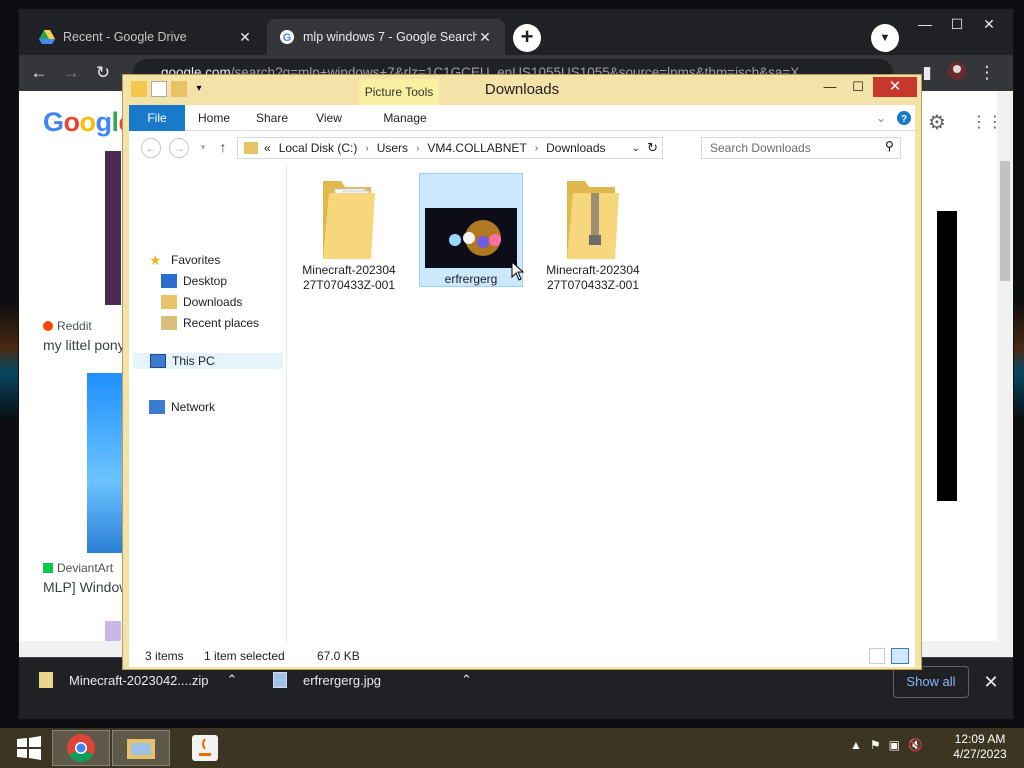 Image resolution: width=1024 pixels, height=768 pixels. I want to click on nav-desktop: Desktop, so click(194, 281).